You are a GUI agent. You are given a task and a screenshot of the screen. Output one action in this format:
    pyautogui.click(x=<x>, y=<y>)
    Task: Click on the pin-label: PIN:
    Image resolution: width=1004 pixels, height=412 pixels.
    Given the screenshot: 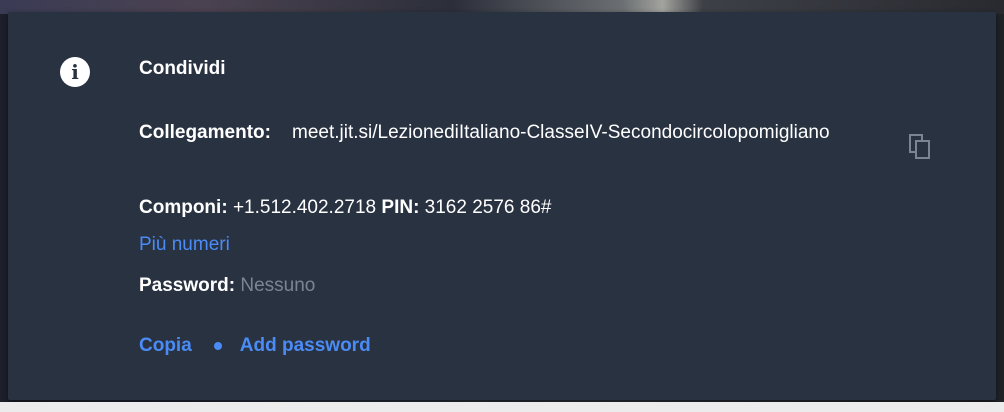 What is the action you would take?
    pyautogui.click(x=400, y=207)
    